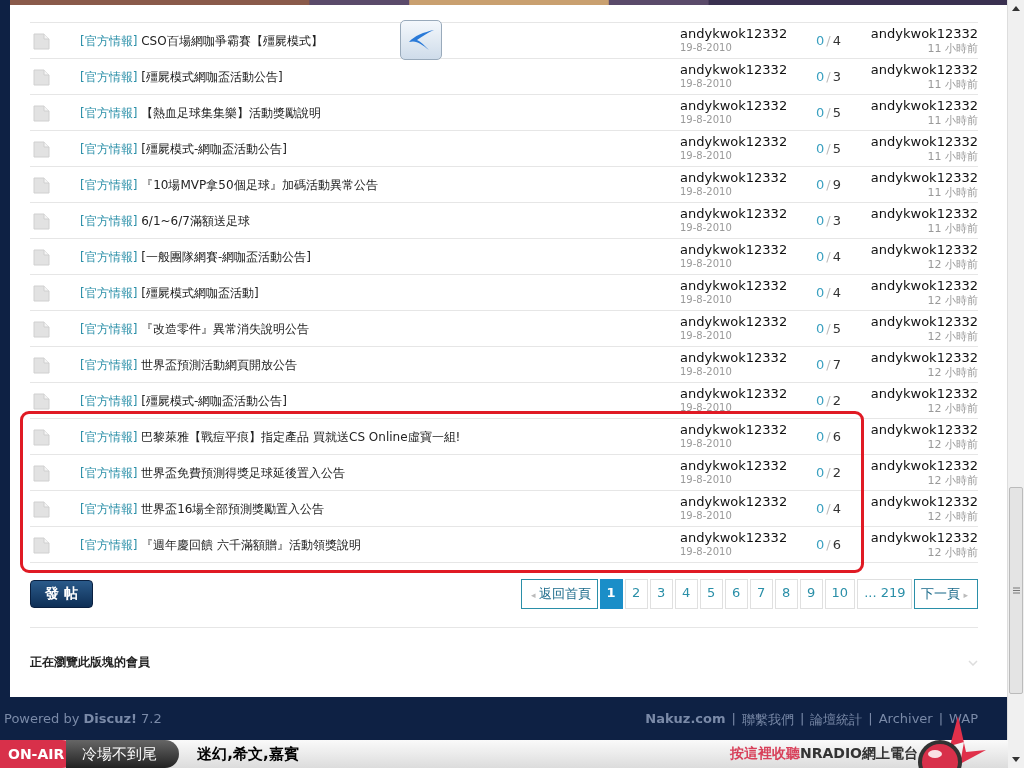  I want to click on thread-title-link: 巴黎萊雅【戰痘平痕】指定產品 買就送CS Online虛寶一組!, so click(301, 437).